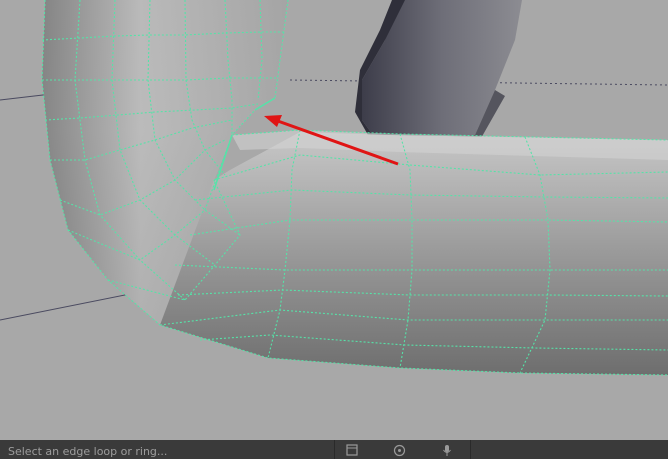 This screenshot has height=459, width=668. I want to click on microphone-icon, so click(447, 450).